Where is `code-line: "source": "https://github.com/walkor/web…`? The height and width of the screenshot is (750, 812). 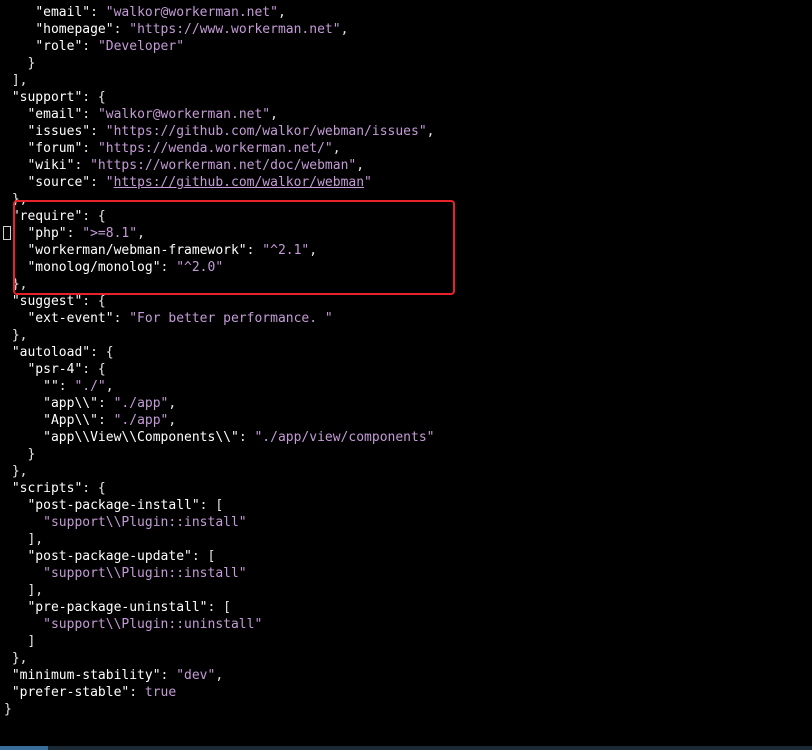
code-line: "source": "https://github.com/walkor/web… is located at coordinates (219, 182).